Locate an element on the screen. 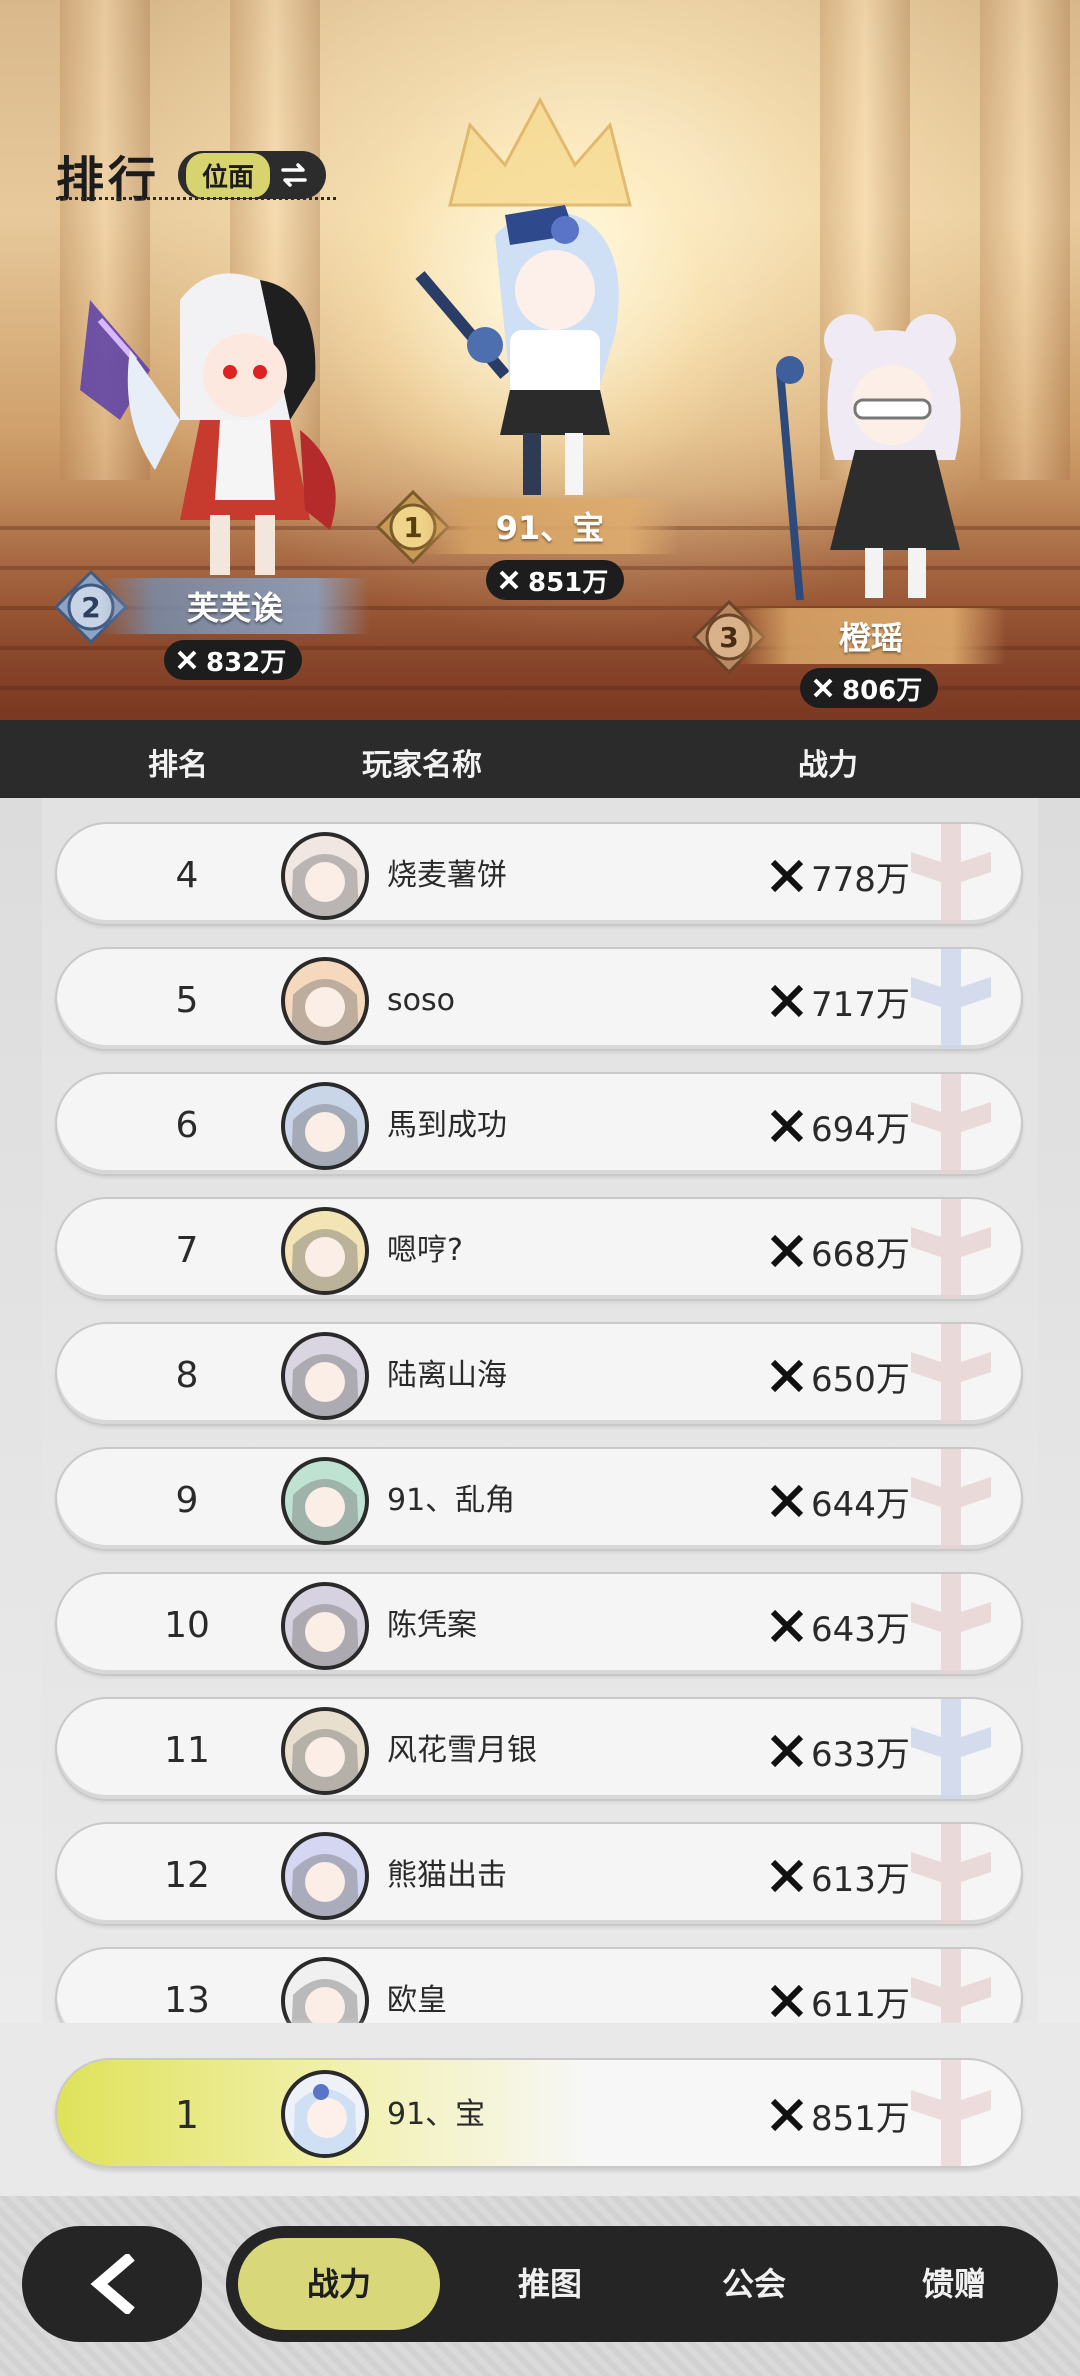 Image resolution: width=1080 pixels, height=2376 pixels. tab-gift: 馈赠 is located at coordinates (954, 2284).